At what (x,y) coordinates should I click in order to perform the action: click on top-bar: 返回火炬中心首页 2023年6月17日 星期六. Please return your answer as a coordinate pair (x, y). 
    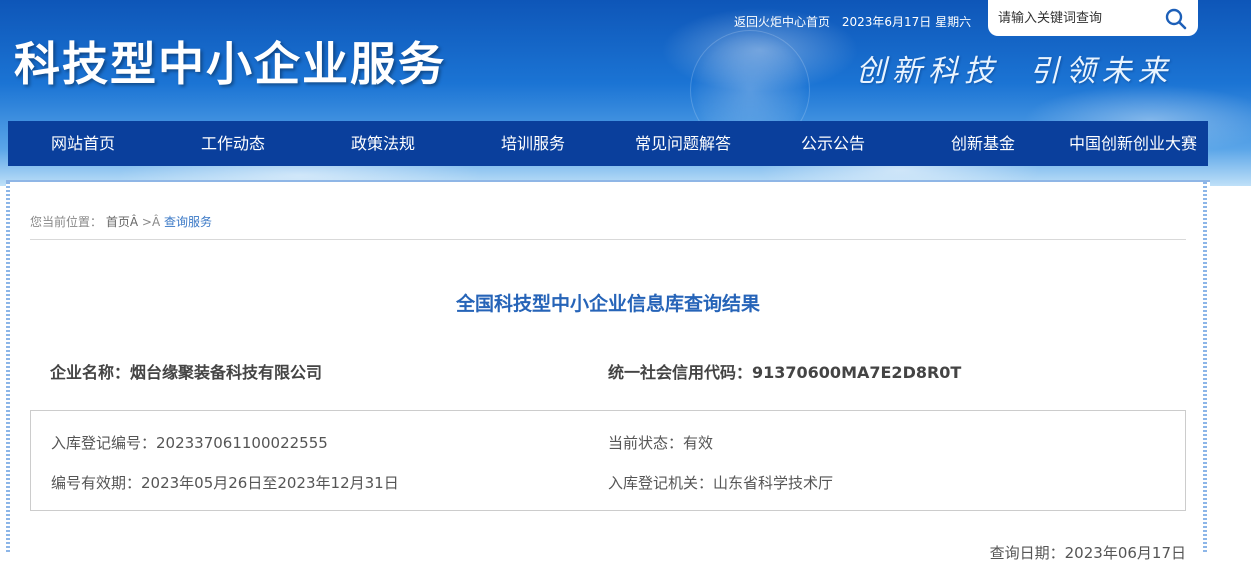
    Looking at the image, I should click on (852, 21).